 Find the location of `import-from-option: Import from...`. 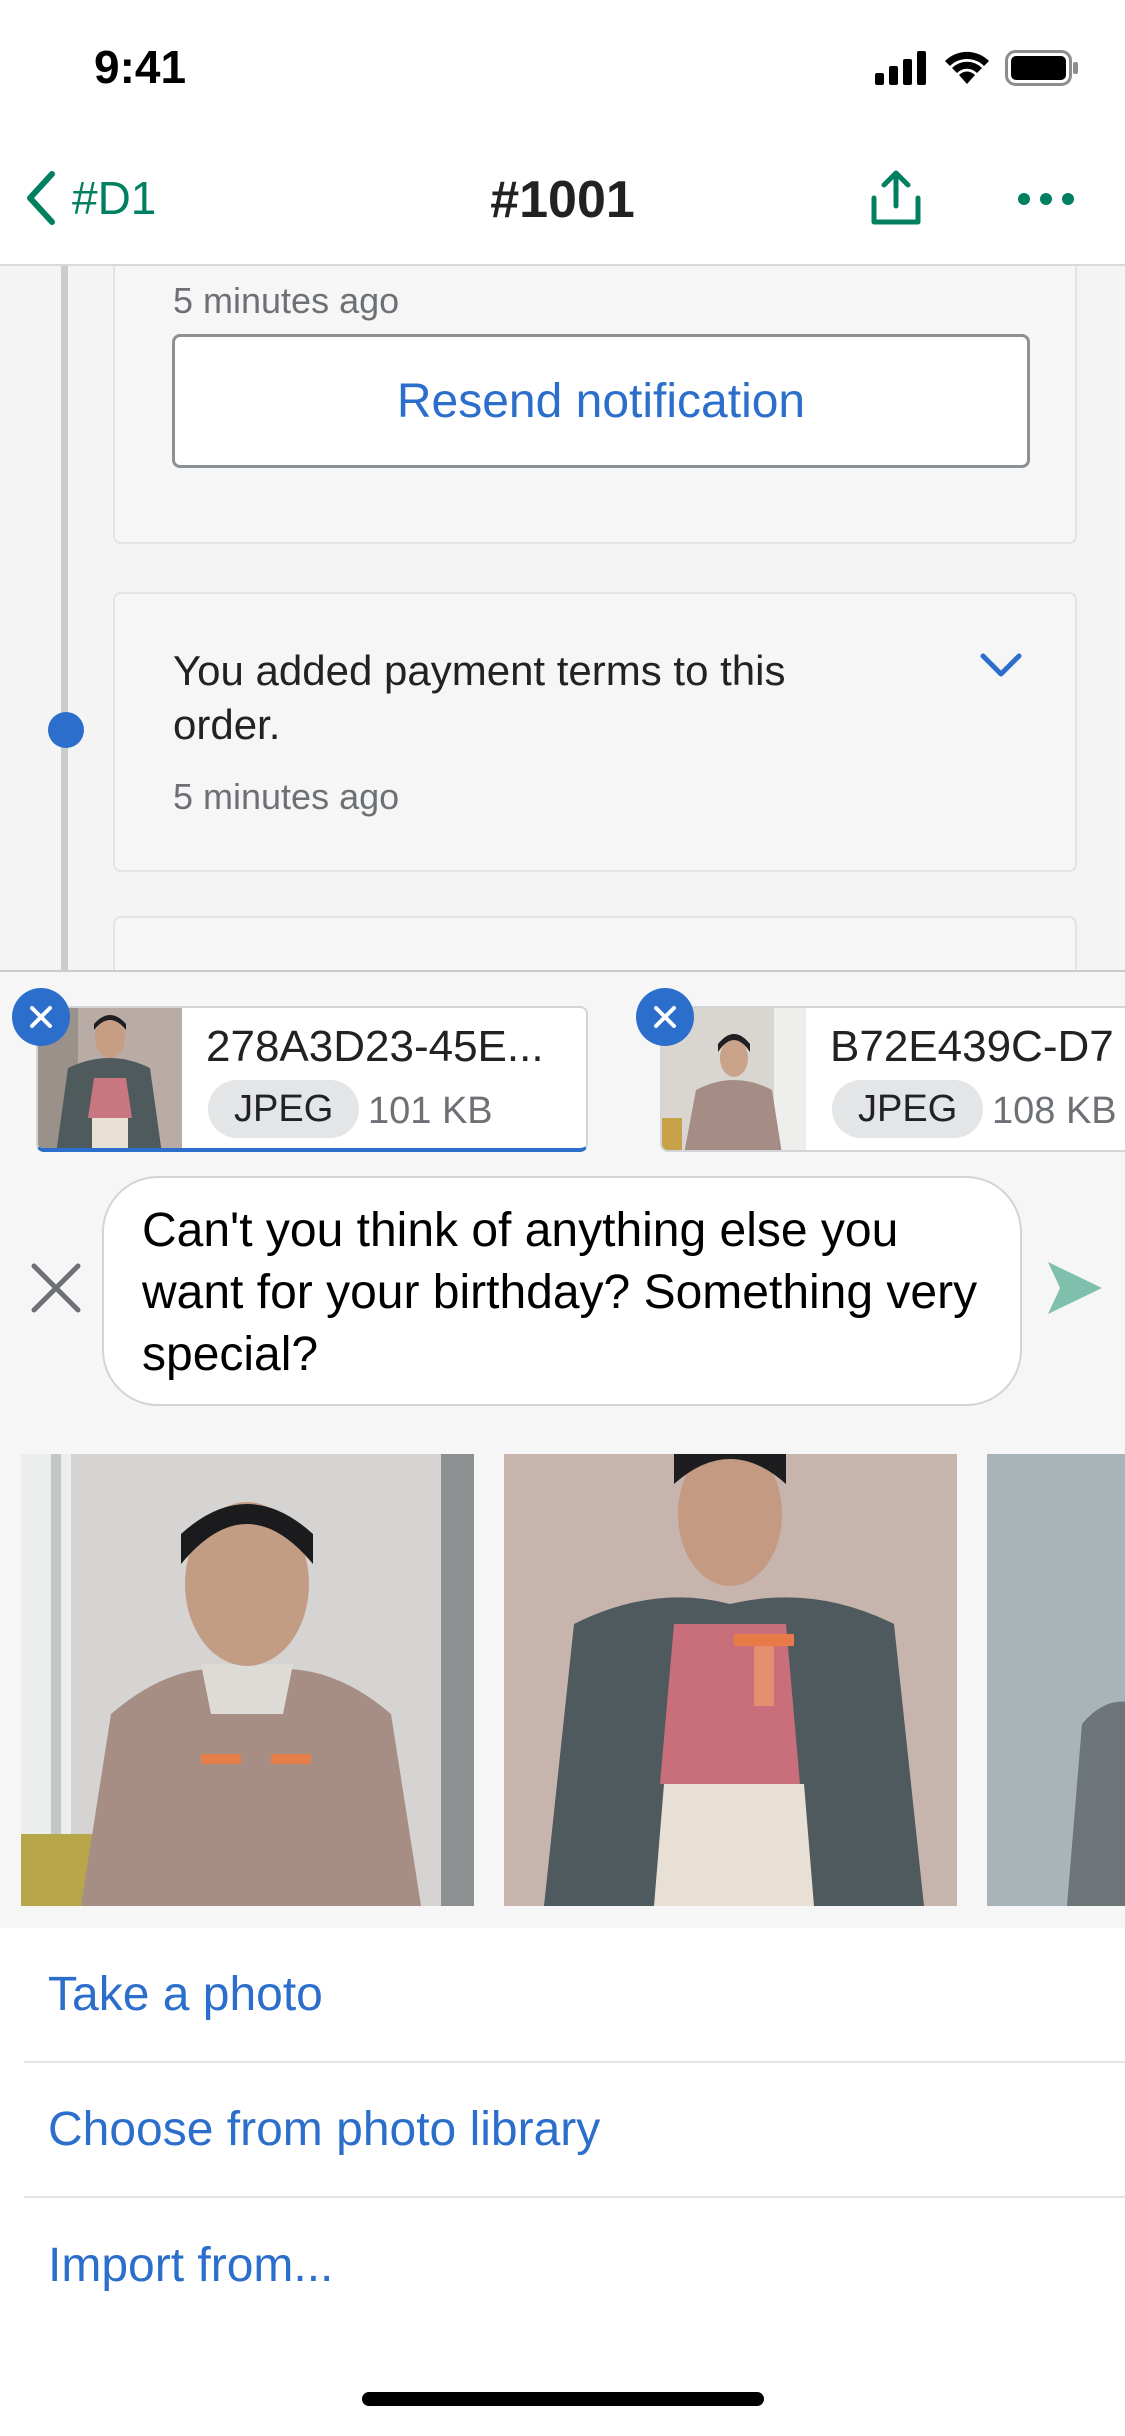

import-from-option: Import from... is located at coordinates (574, 2265).